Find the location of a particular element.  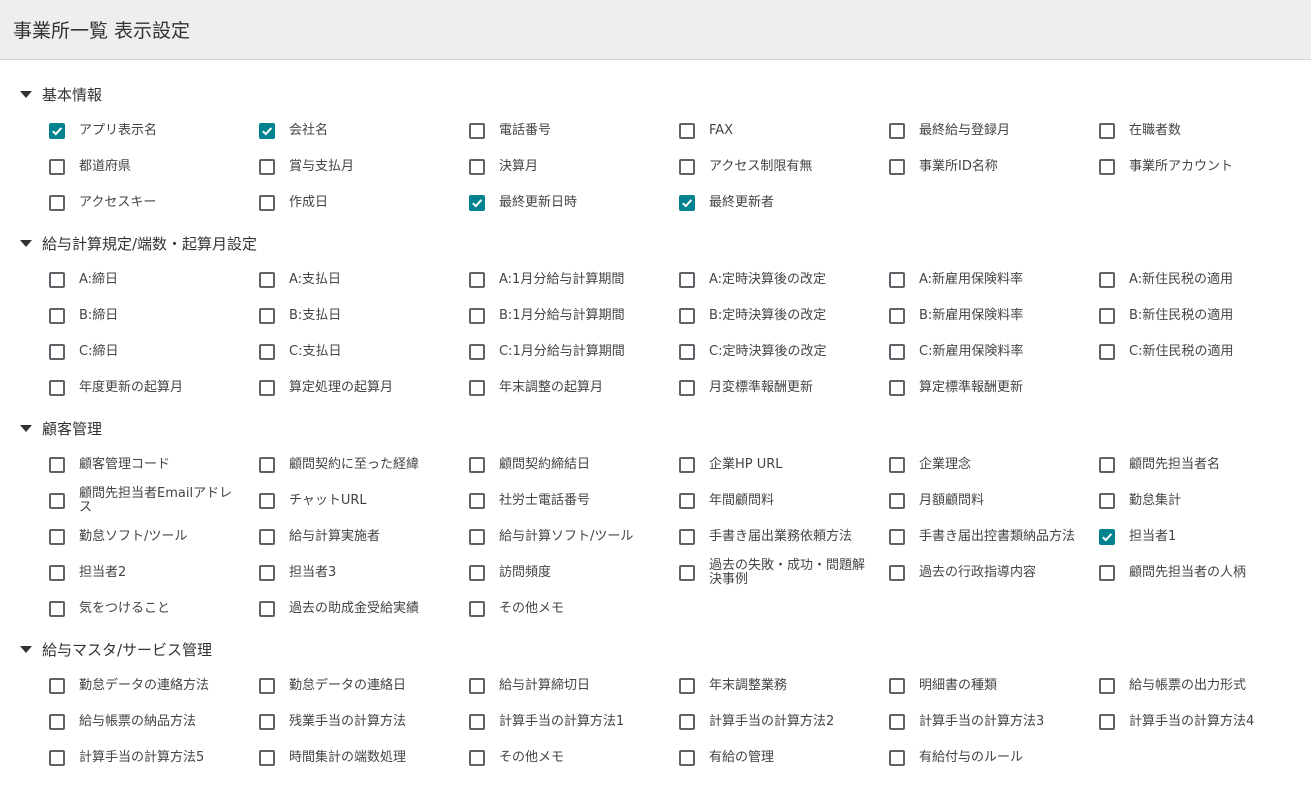

checkbox-option: 会社名 is located at coordinates (364, 131).